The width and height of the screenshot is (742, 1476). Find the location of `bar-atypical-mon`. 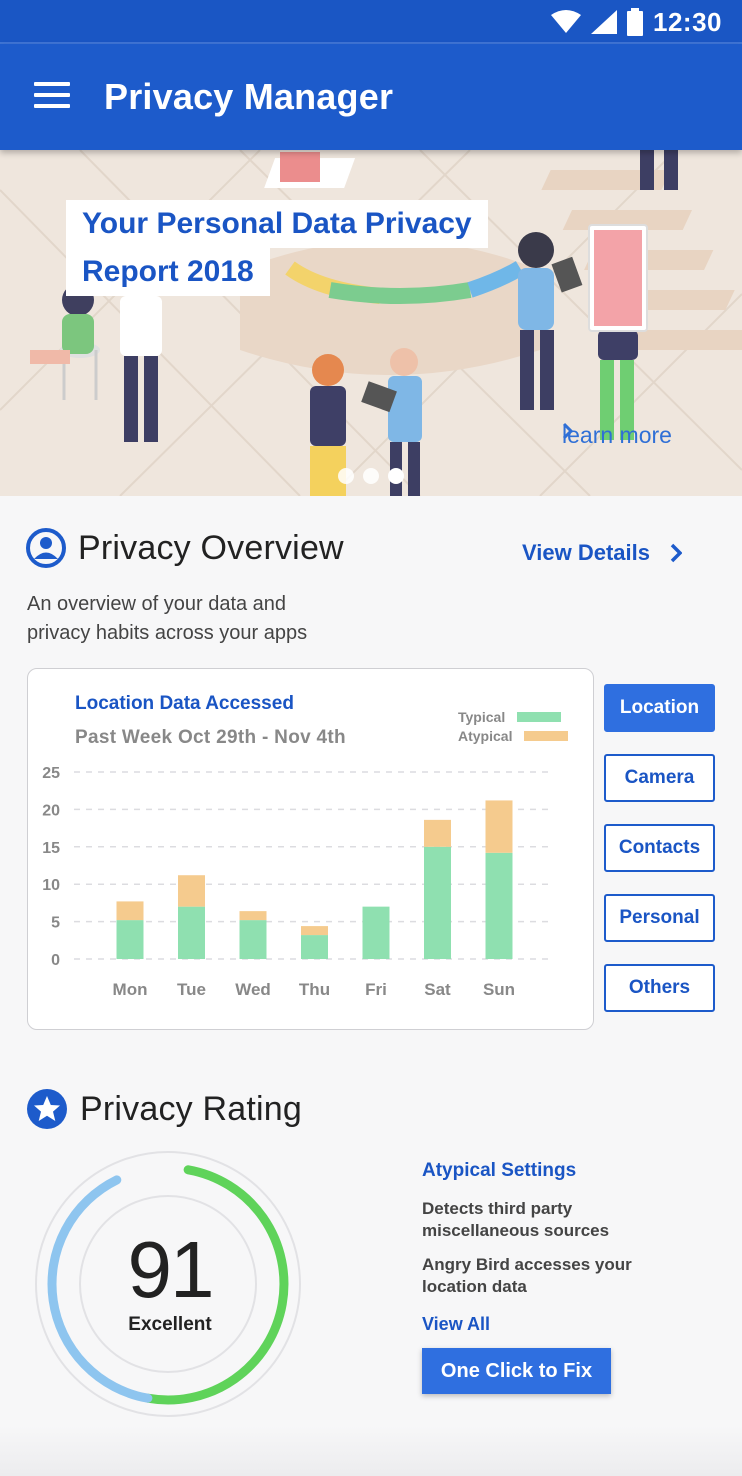

bar-atypical-mon is located at coordinates (130, 911).